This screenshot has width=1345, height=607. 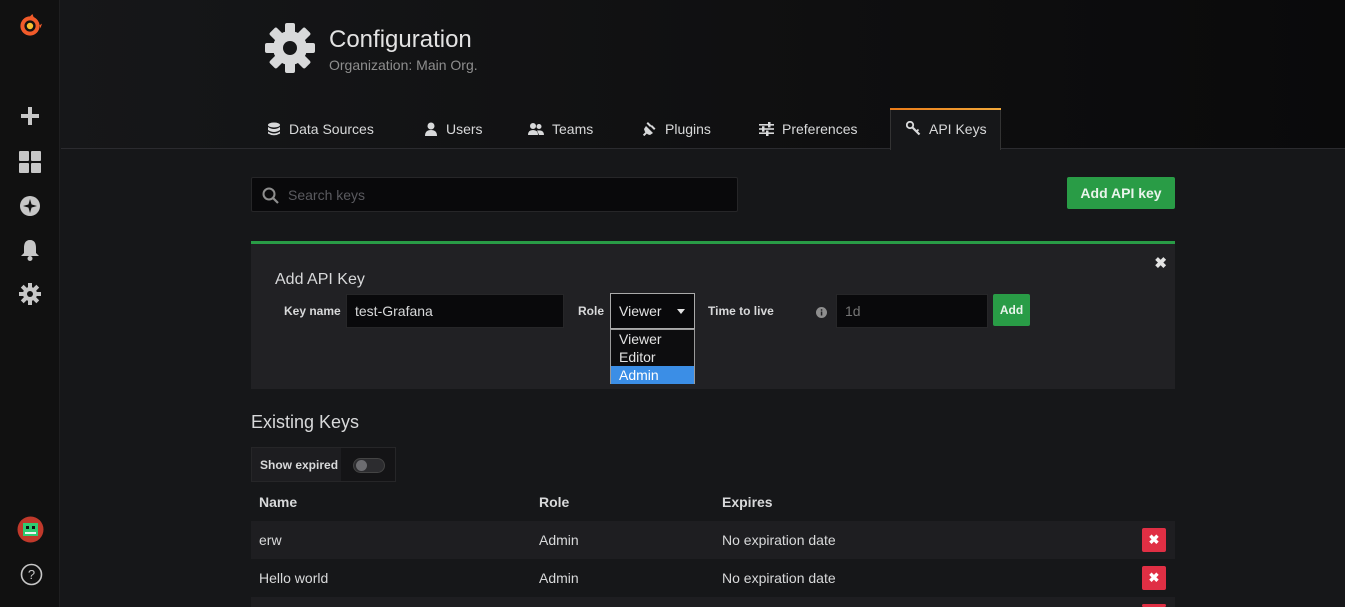 I want to click on gear-icon, so click(x=30, y=294).